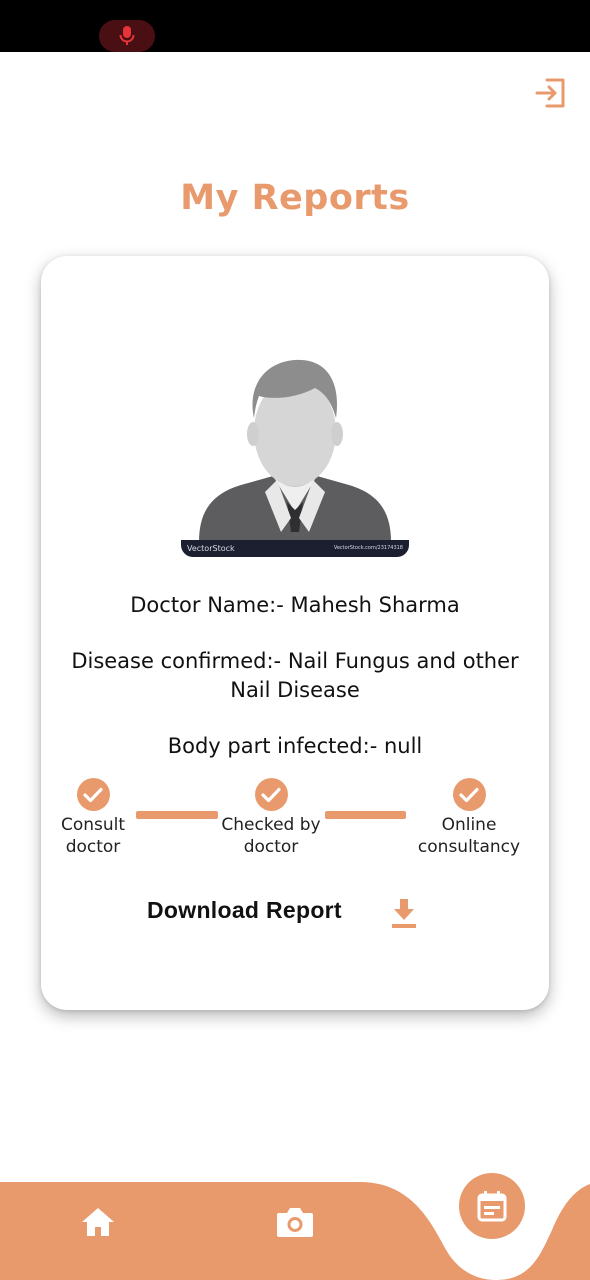  What do you see at coordinates (469, 836) in the screenshot?
I see `step-label: Online consultancy` at bounding box center [469, 836].